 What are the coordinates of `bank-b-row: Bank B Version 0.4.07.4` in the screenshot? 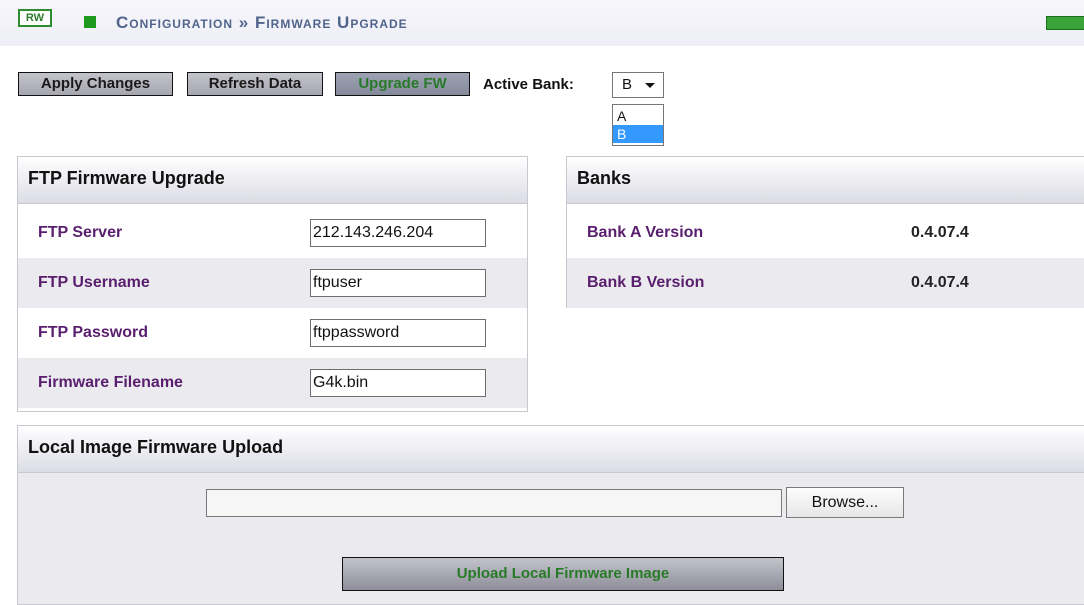 It's located at (825, 283).